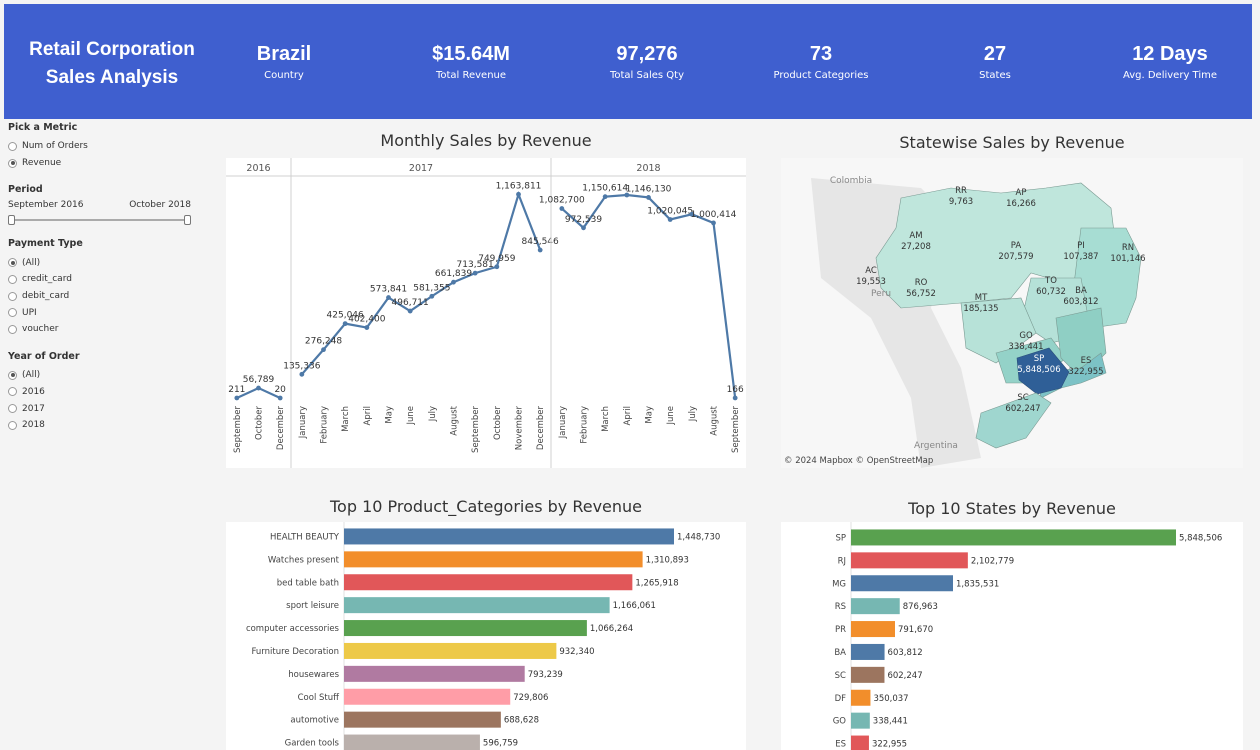  I want to click on year-option-2018: 2018, so click(108, 425).